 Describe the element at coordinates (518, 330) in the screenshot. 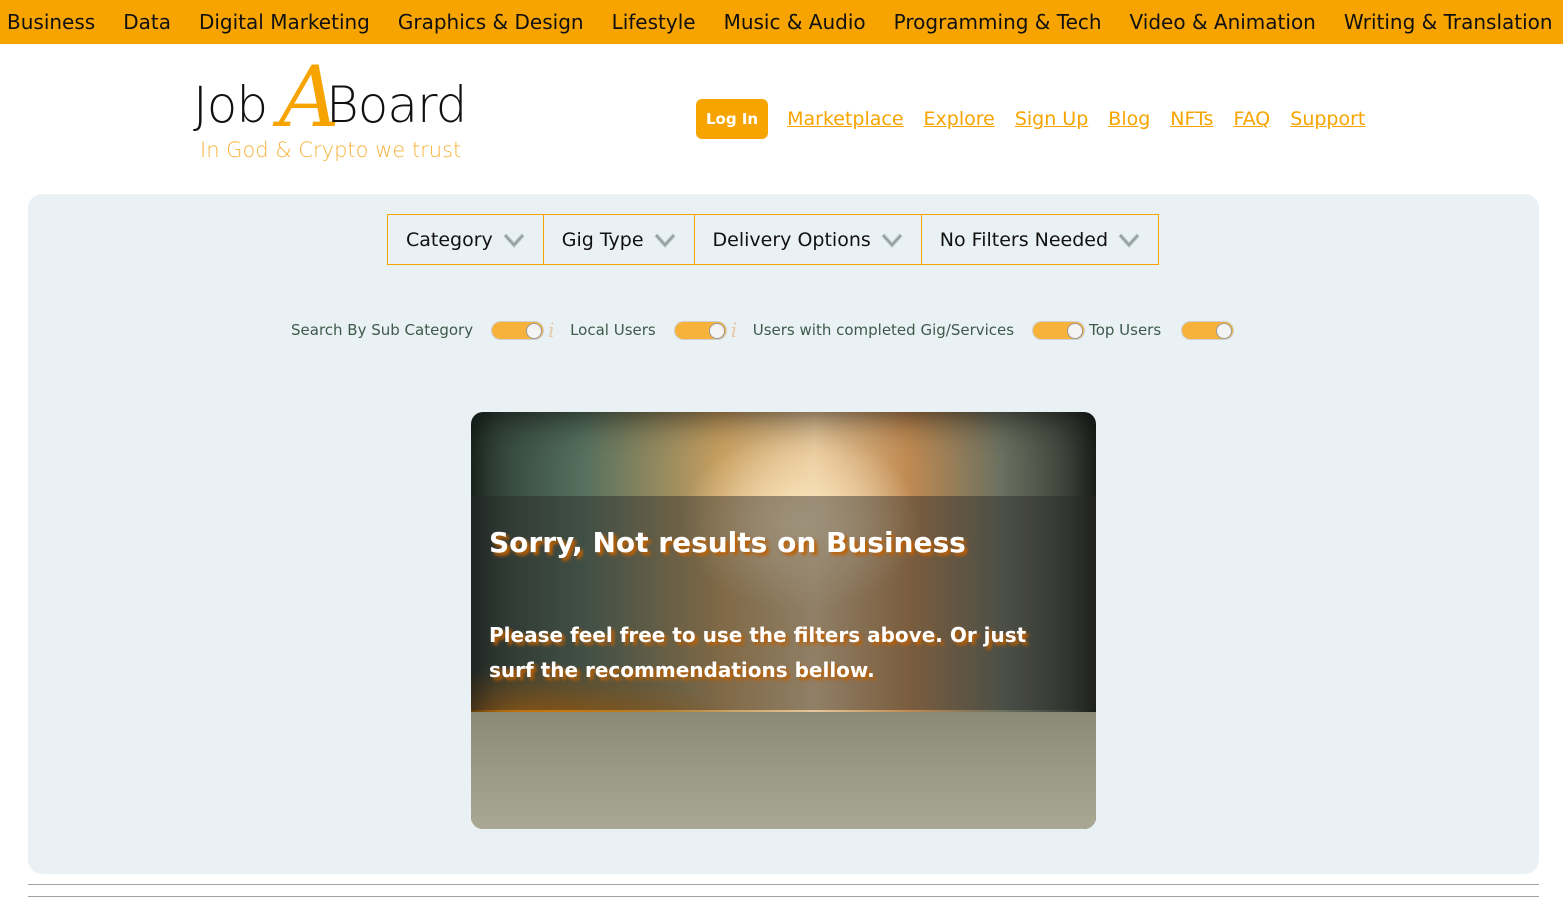

I see `toggle-sub-category` at that location.